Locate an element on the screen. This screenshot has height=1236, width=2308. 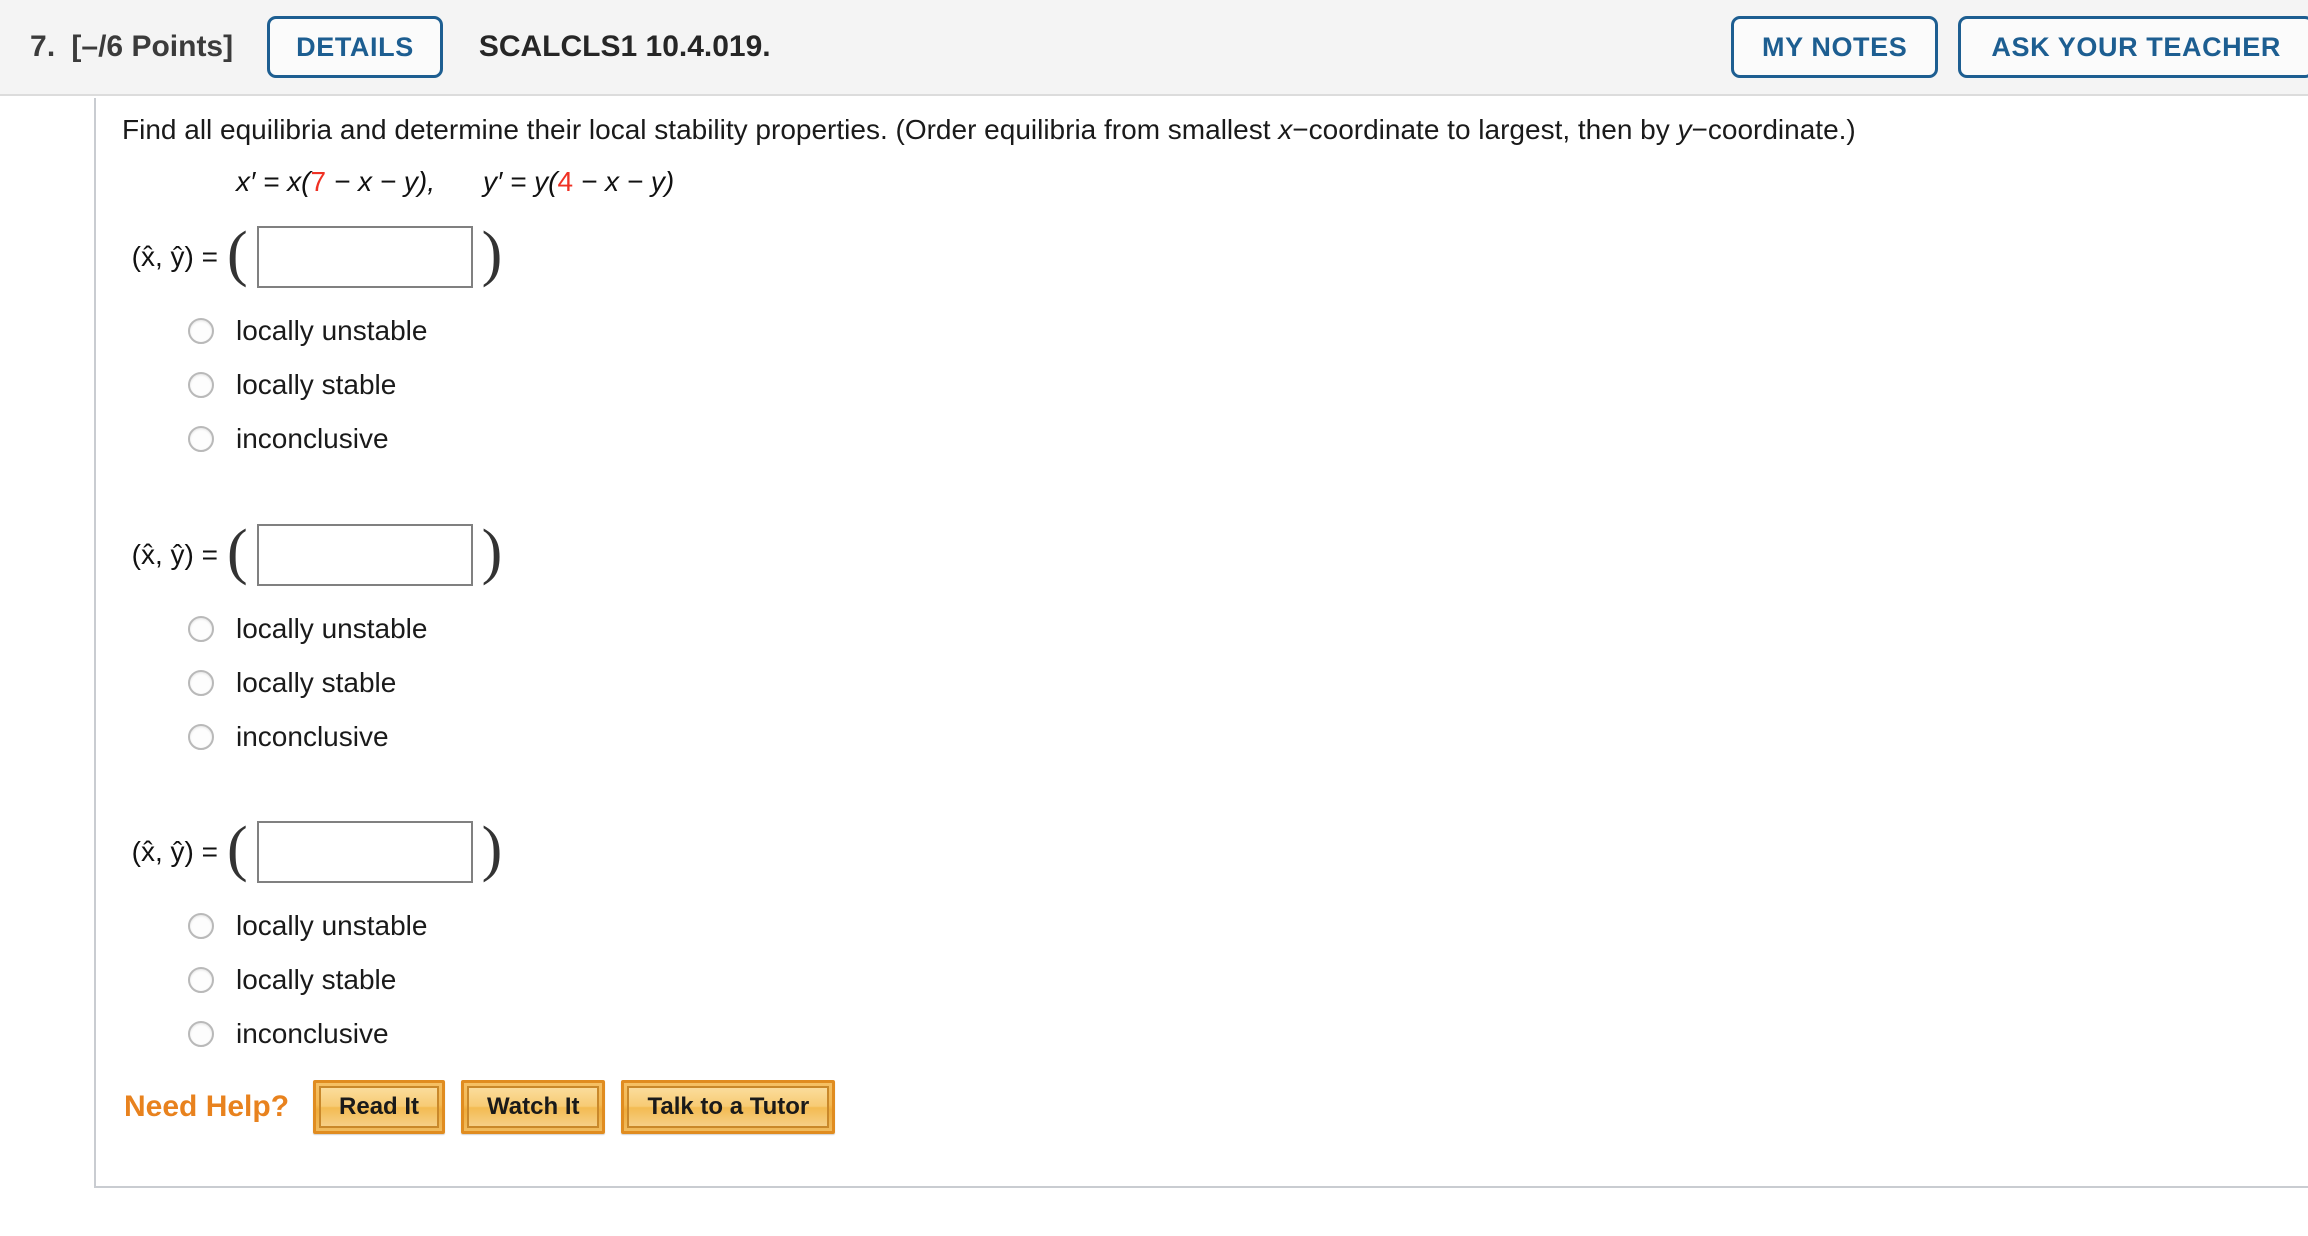
coordinate-row-3: (x̂, ŷ) = ( ) is located at coordinates (303, 850).